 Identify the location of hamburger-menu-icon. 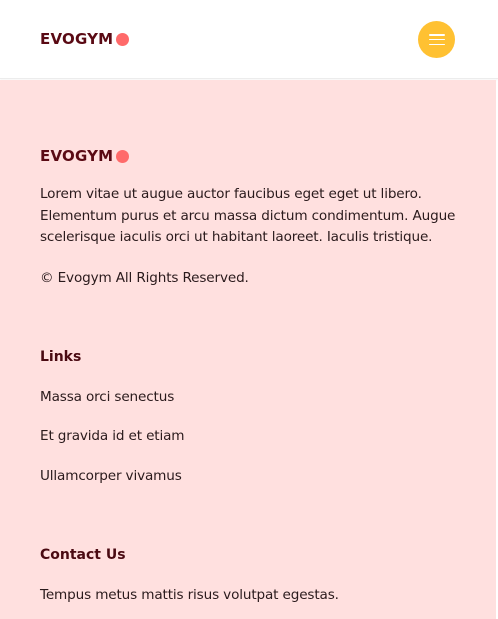
(436, 39).